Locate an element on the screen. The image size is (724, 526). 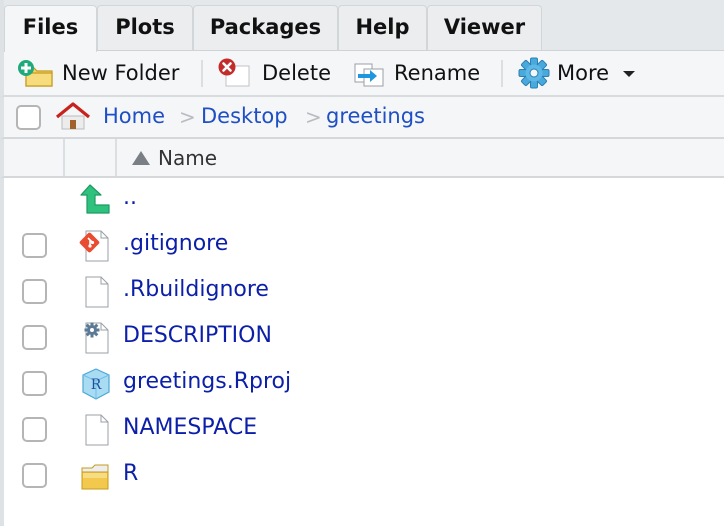
files-toolbar: New Folder Delete Rename More is located at coordinates (362, 74).